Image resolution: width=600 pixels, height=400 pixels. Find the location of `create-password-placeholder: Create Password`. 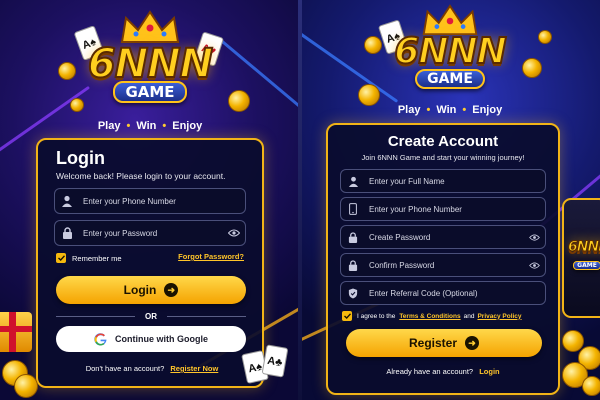

create-password-placeholder: Create Password is located at coordinates (400, 237).